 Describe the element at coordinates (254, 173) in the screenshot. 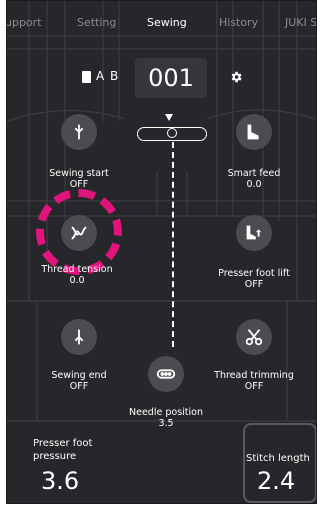

I see `smart-feed-text: Smart feed` at that location.